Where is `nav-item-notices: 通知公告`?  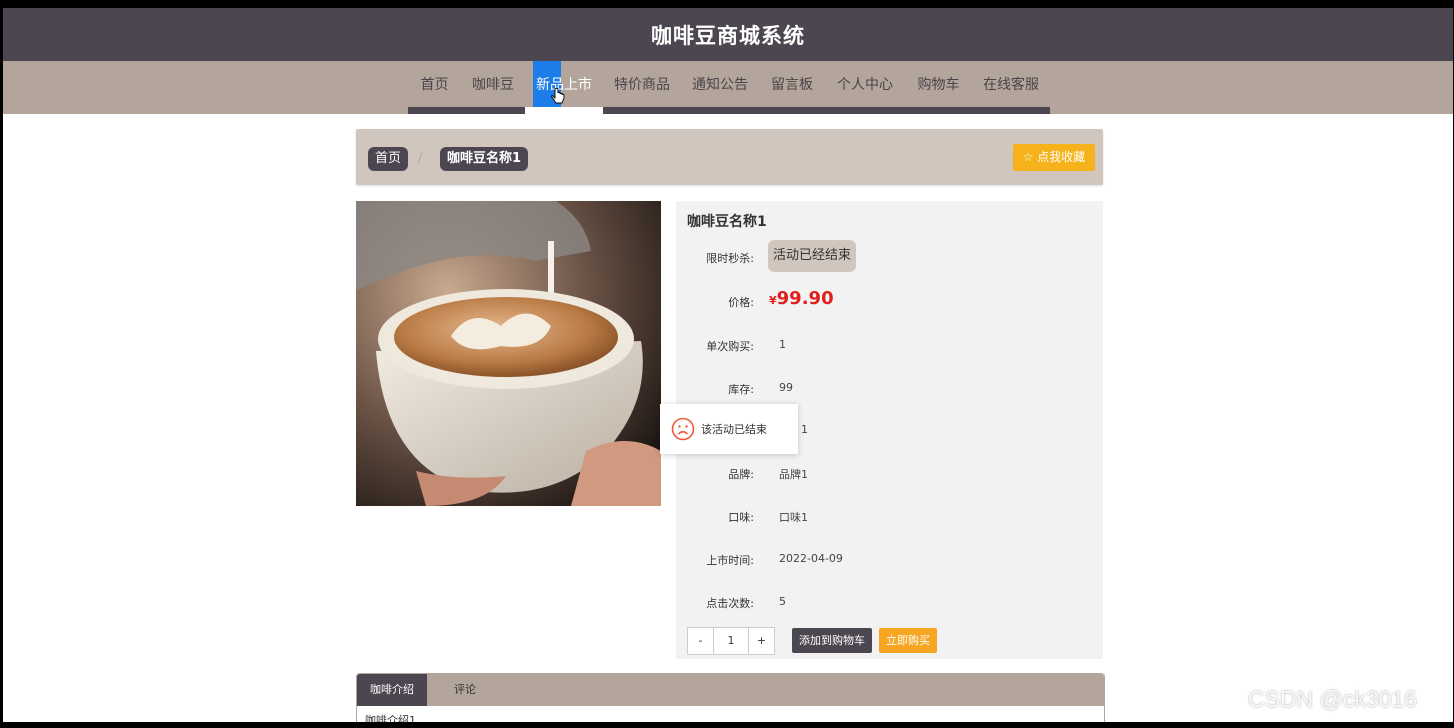
nav-item-notices: 通知公告 is located at coordinates (720, 87).